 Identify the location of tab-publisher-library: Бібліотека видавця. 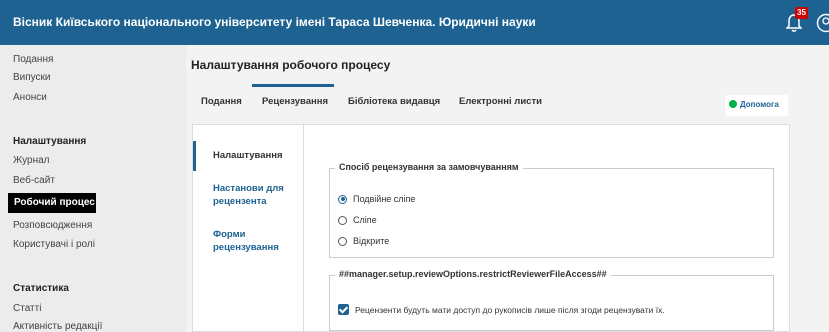
(394, 101).